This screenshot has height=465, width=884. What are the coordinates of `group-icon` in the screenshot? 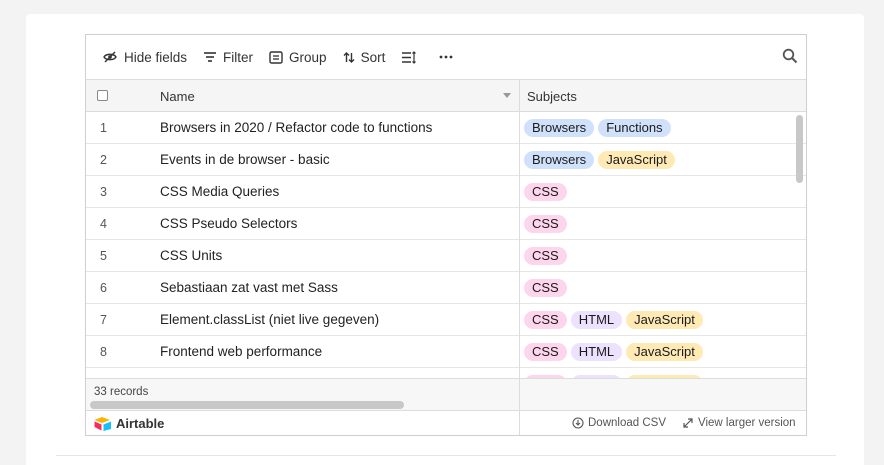 It's located at (276, 57).